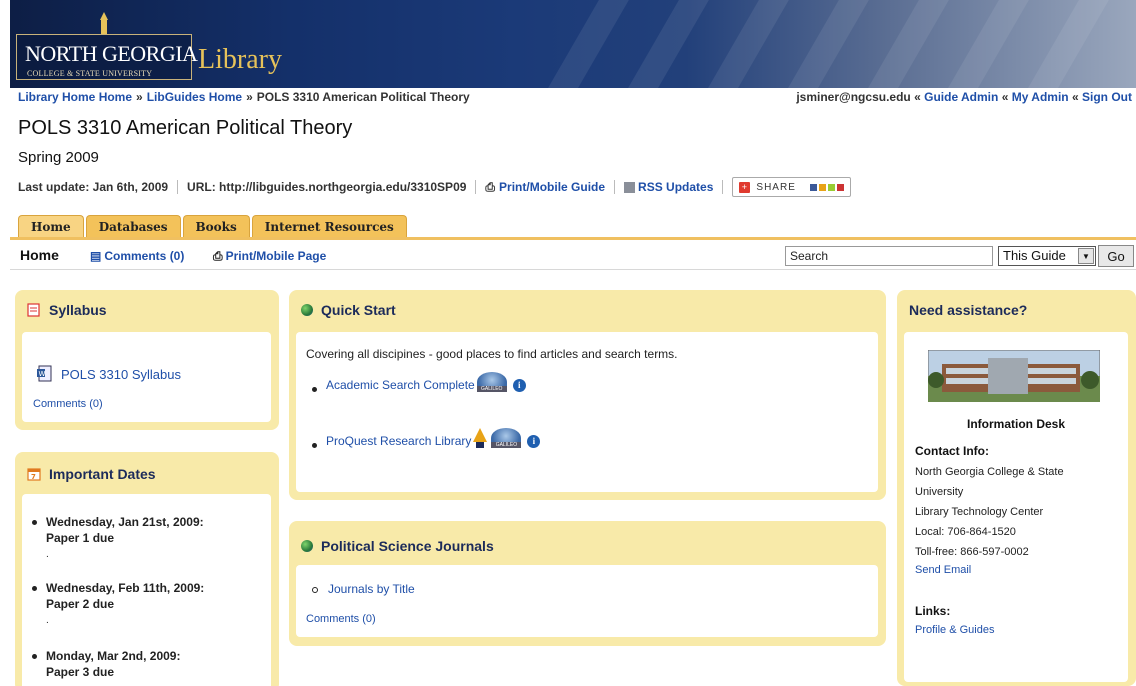  What do you see at coordinates (961, 97) in the screenshot?
I see `guide-admin-link: Guide Admin` at bounding box center [961, 97].